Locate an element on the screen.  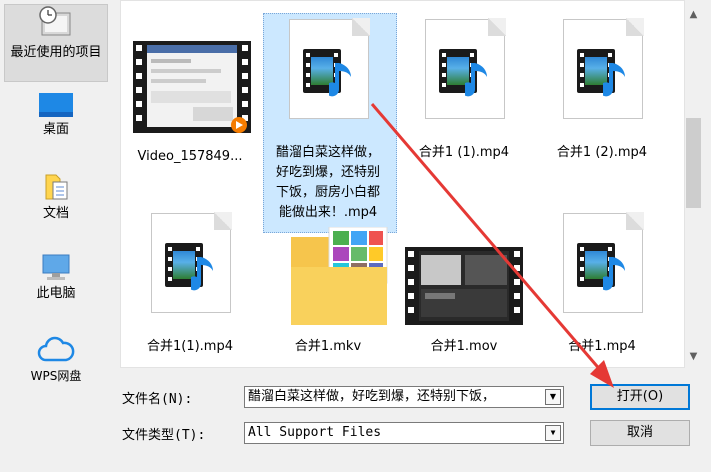
scroll-down-icon: ▼ is located at coordinates (693, 356).